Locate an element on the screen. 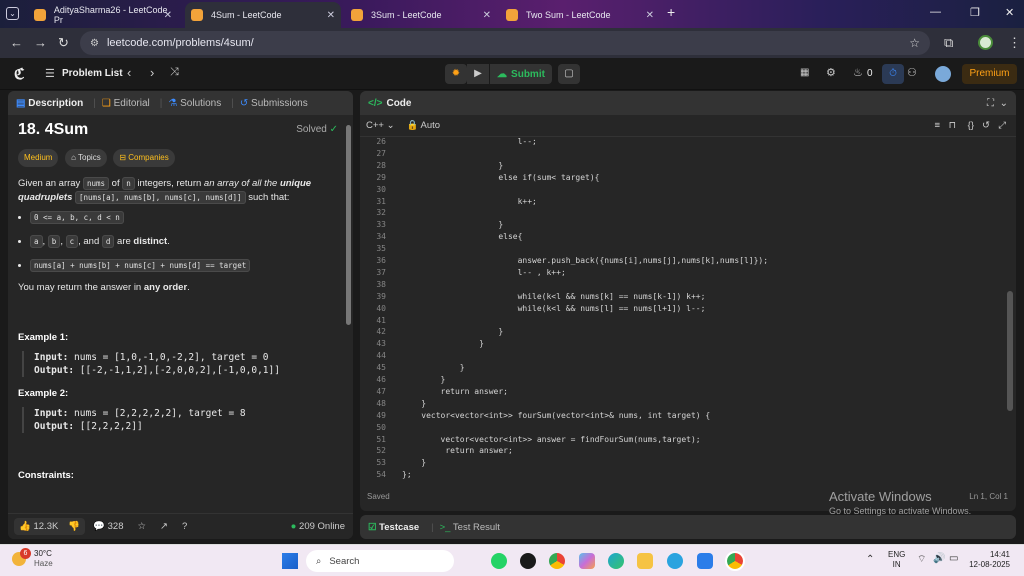 This screenshot has height=576, width=1024. problem-list-link: Problem List is located at coordinates (92, 73).